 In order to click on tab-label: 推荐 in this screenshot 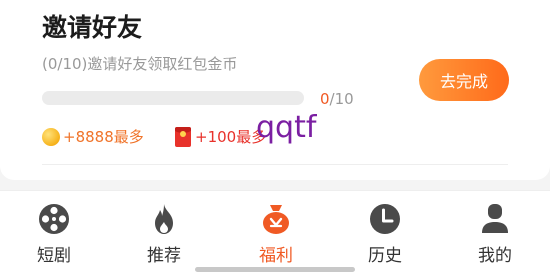, I will do `click(164, 256)`.